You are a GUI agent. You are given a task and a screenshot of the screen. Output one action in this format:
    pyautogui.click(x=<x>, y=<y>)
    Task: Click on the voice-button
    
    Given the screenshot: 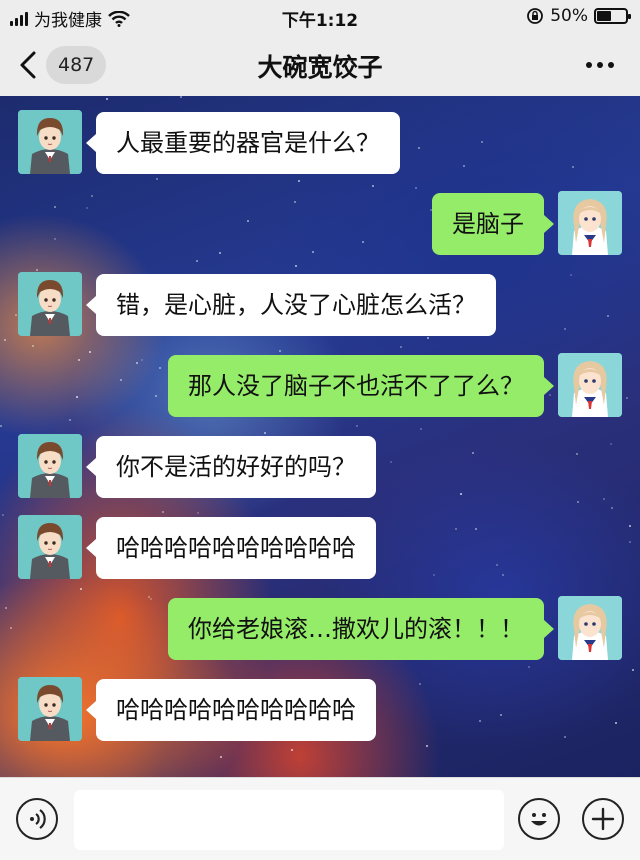 What is the action you would take?
    pyautogui.click(x=37, y=819)
    